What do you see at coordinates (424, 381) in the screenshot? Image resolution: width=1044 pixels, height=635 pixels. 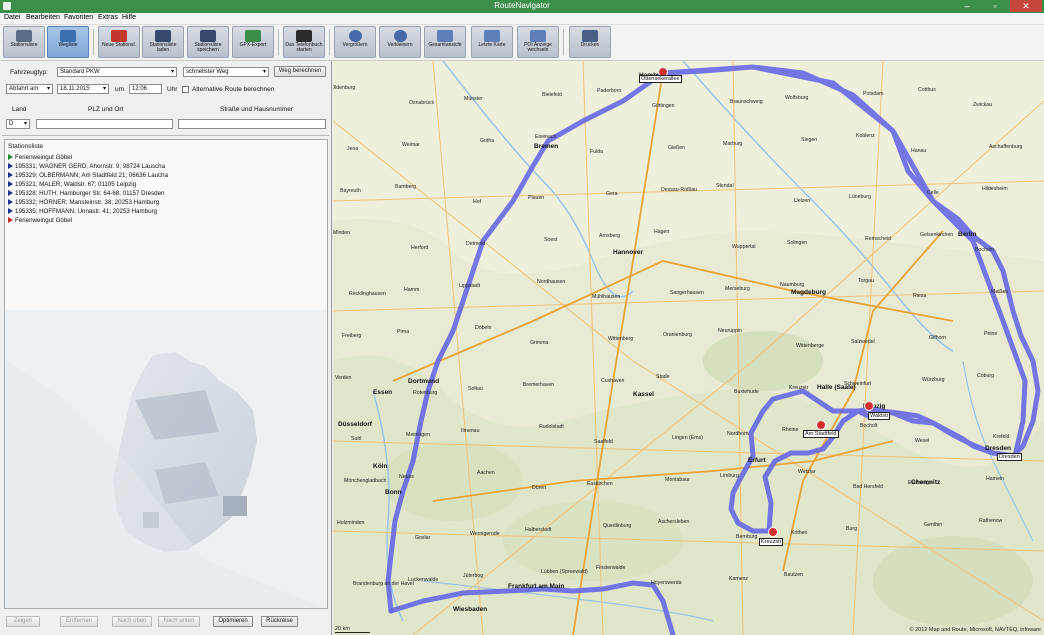 I see `city-label: Dortmund` at bounding box center [424, 381].